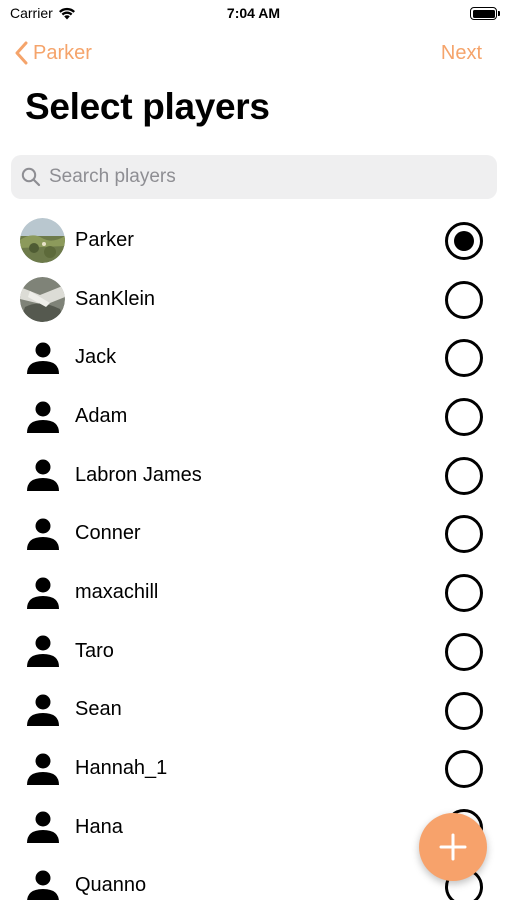  Describe the element at coordinates (98, 709) in the screenshot. I see `player-name: Sean` at that location.